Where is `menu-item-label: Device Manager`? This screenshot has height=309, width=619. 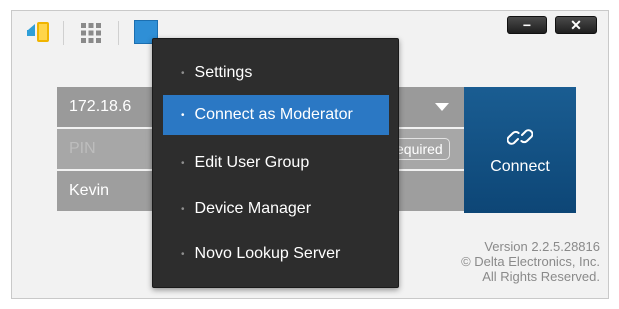
menu-item-label: Device Manager is located at coordinates (253, 208).